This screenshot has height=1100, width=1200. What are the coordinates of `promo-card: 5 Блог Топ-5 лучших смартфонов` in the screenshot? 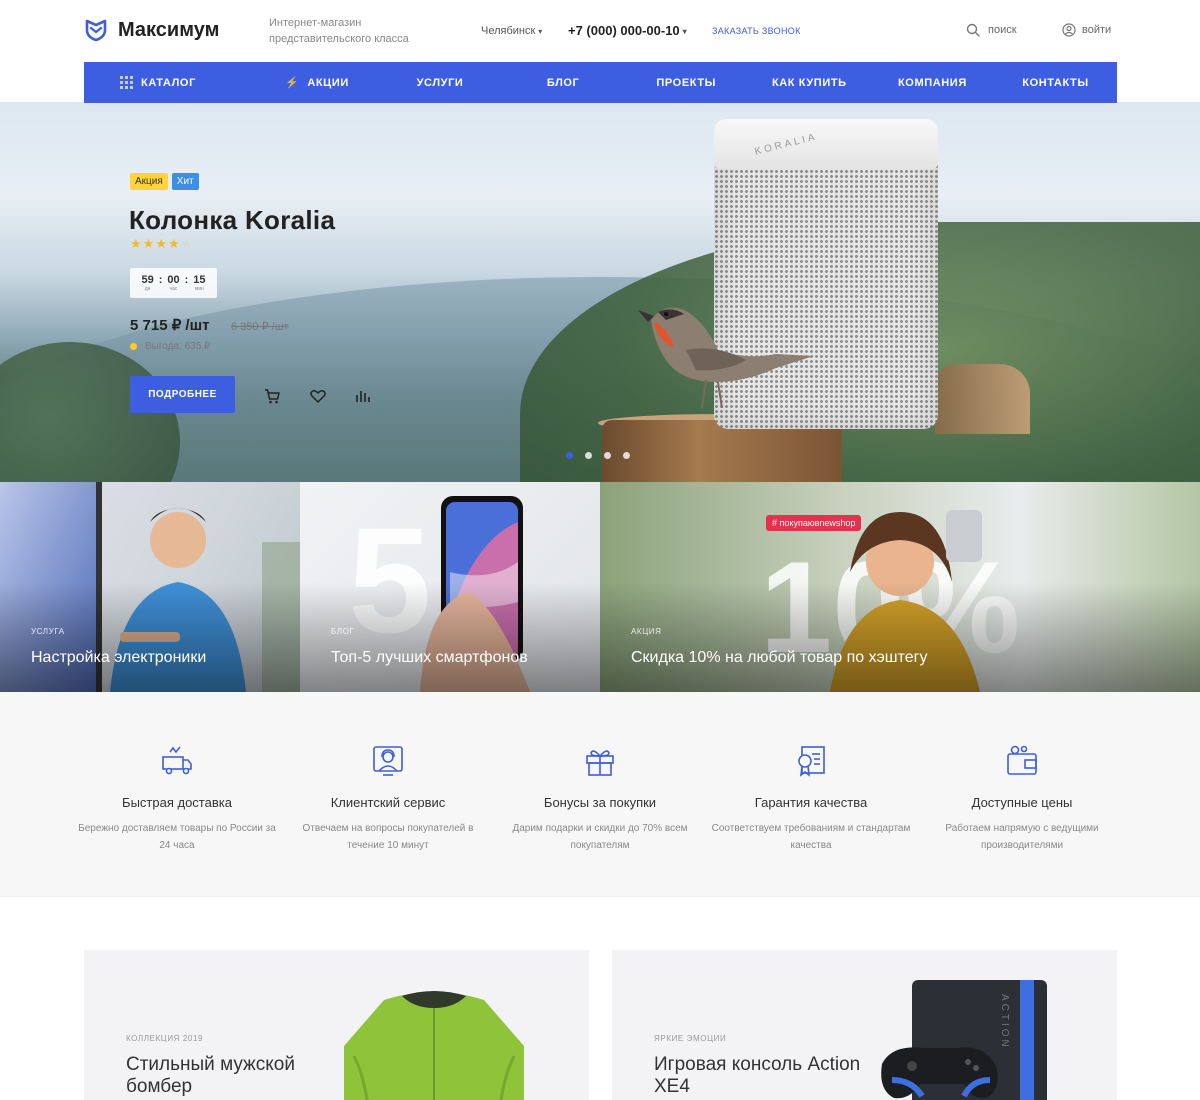 It's located at (450, 587).